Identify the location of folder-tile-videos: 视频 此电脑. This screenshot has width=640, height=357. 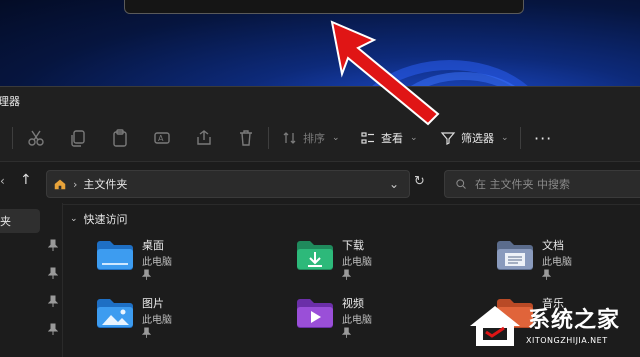
(356, 316).